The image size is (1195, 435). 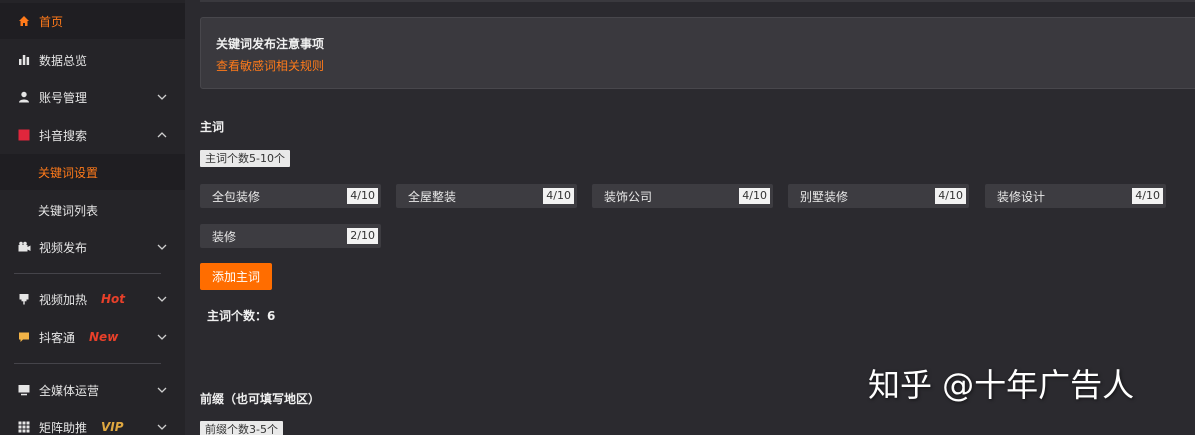 I want to click on sidebar-item-data-overview: 数据总览, so click(x=92, y=60).